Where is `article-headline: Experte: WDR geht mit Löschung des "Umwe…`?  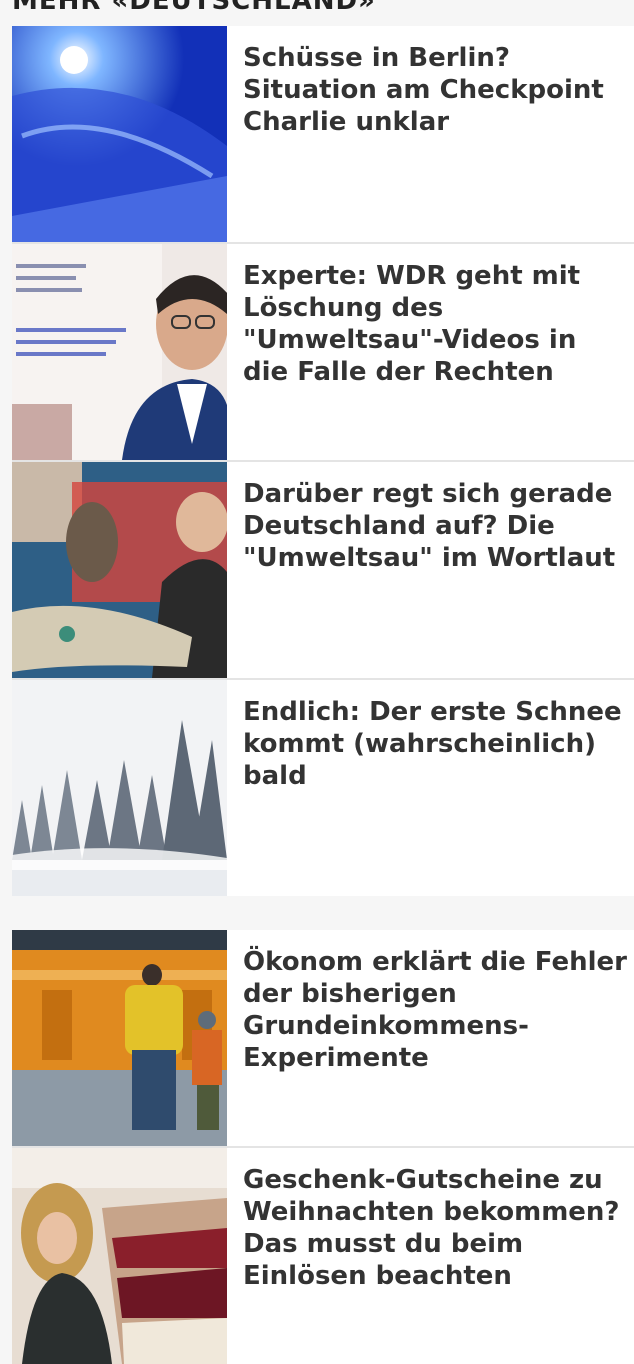 article-headline: Experte: WDR geht mit Löschung des "Umwe… is located at coordinates (430, 352).